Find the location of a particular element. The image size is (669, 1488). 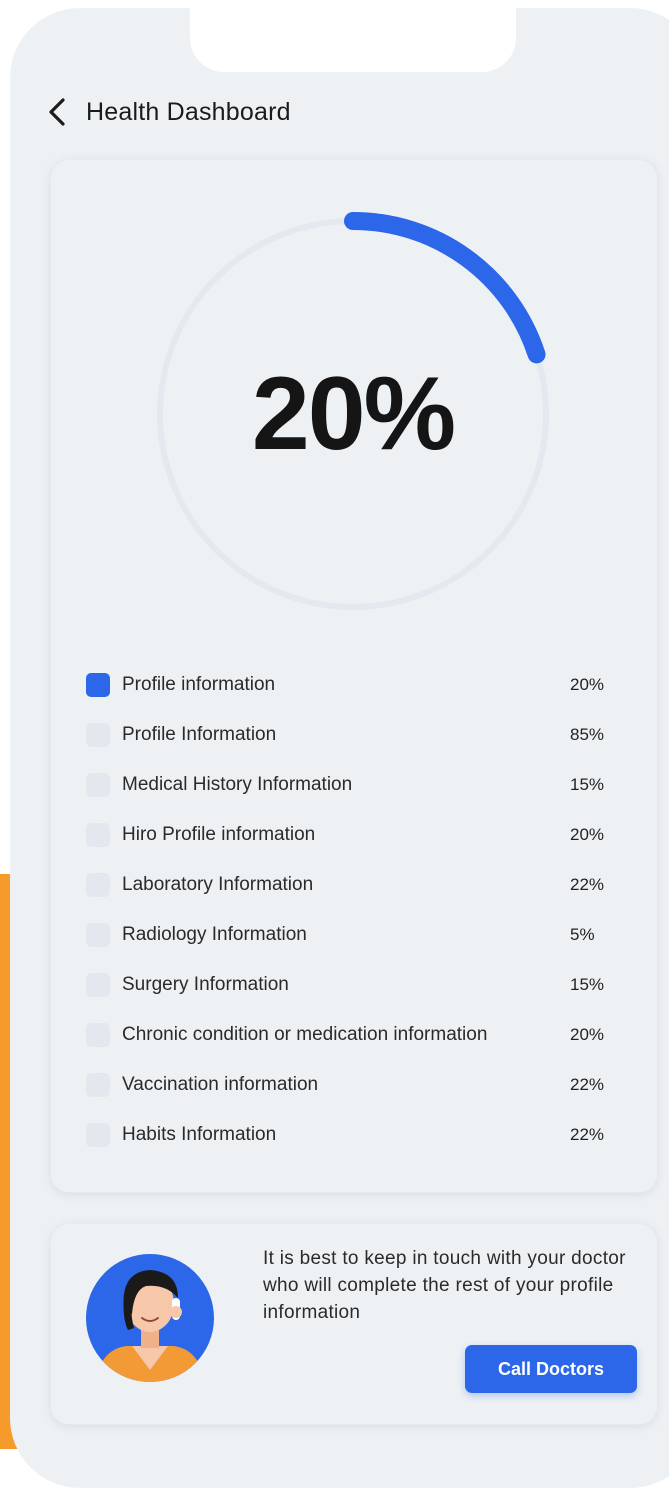

item-label: Profile information is located at coordinates (199, 684).